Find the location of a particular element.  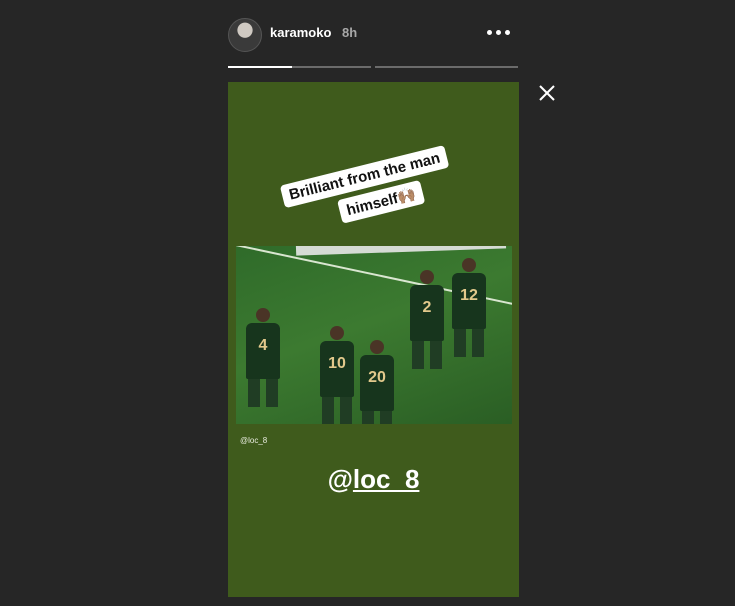

player-number: 12 is located at coordinates (469, 295).